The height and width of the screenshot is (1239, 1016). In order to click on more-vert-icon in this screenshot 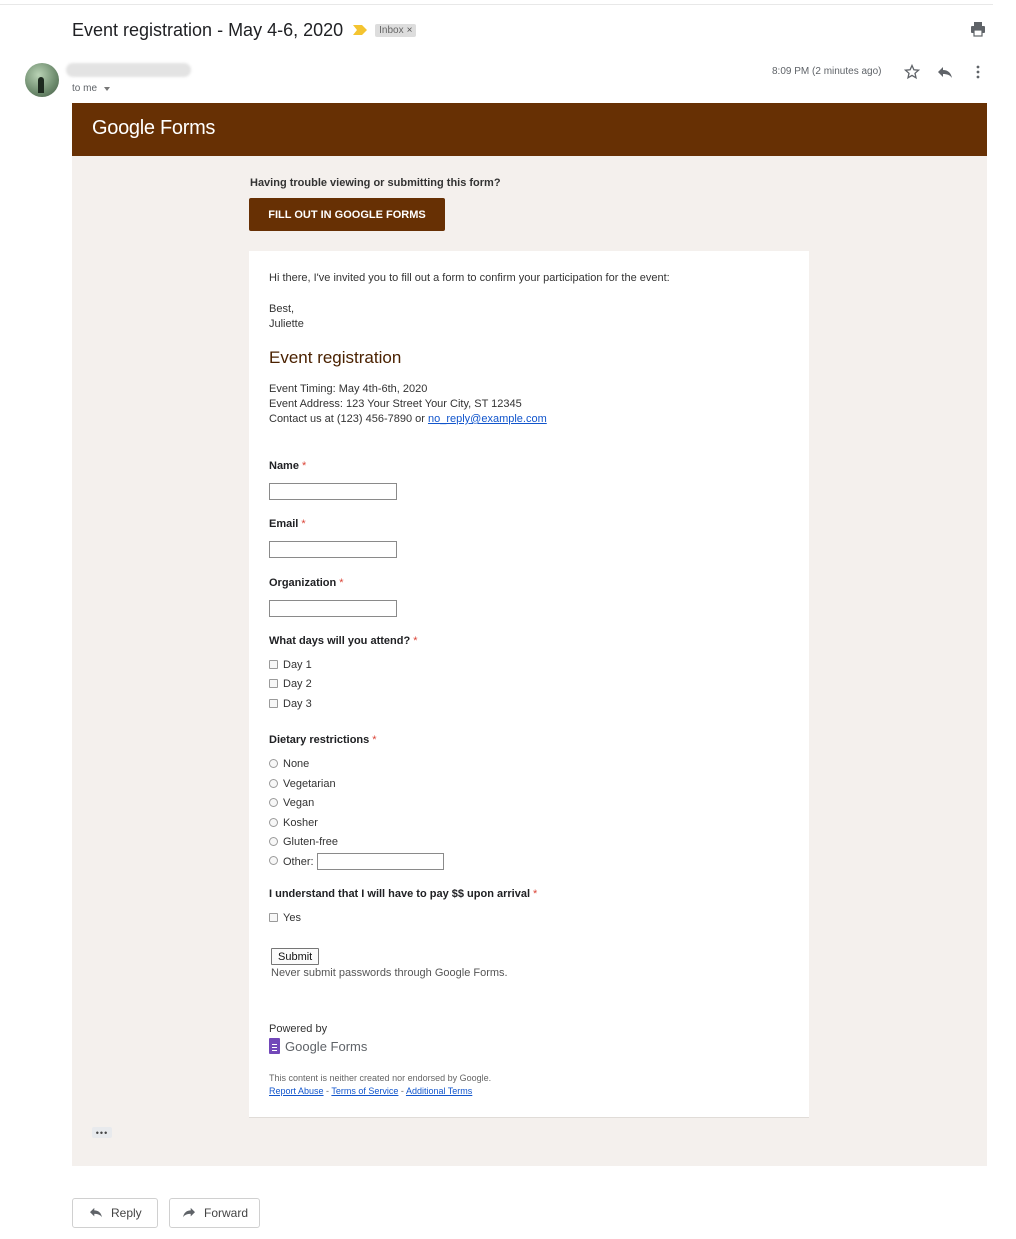, I will do `click(978, 72)`.